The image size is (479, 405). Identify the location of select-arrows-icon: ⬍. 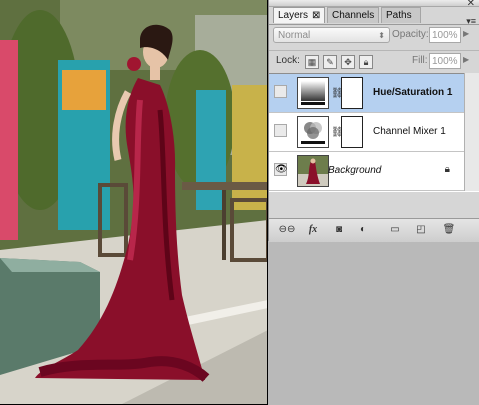
(381, 35).